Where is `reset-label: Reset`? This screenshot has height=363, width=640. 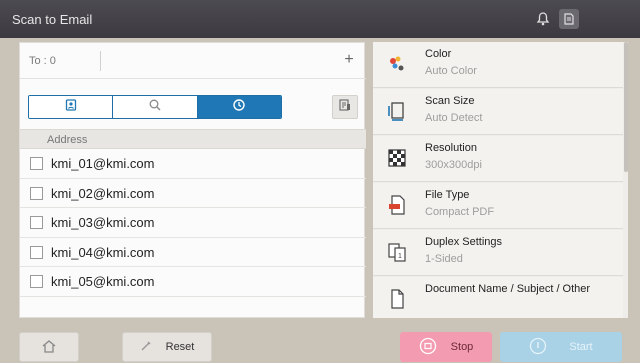
reset-label: Reset is located at coordinates (180, 347).